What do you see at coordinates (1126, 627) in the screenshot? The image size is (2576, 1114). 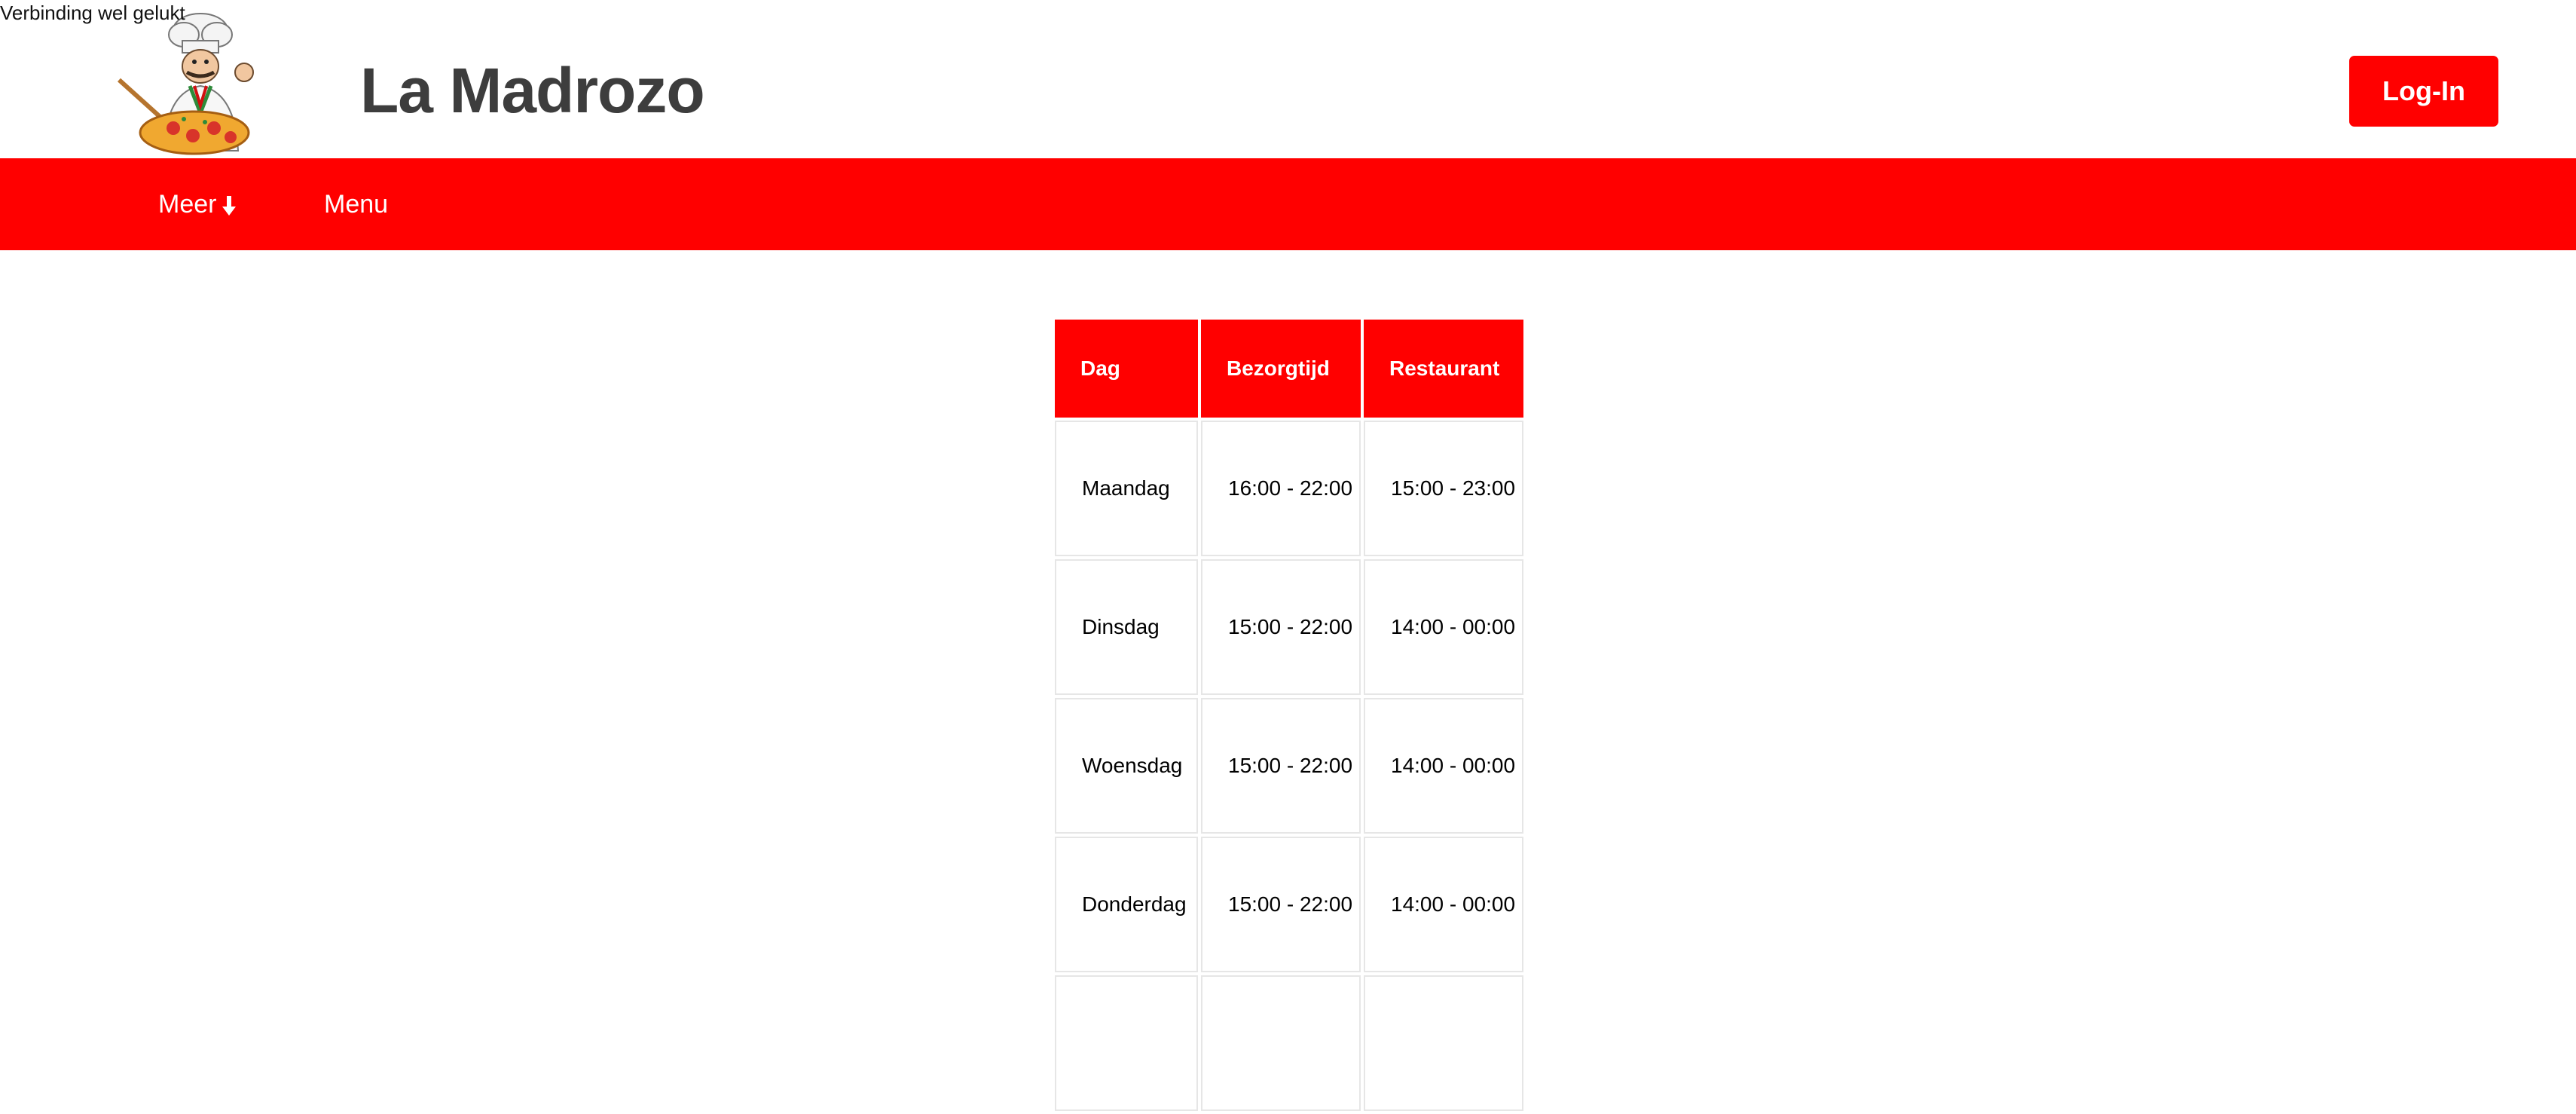 I see `cell-day: Dinsdag` at bounding box center [1126, 627].